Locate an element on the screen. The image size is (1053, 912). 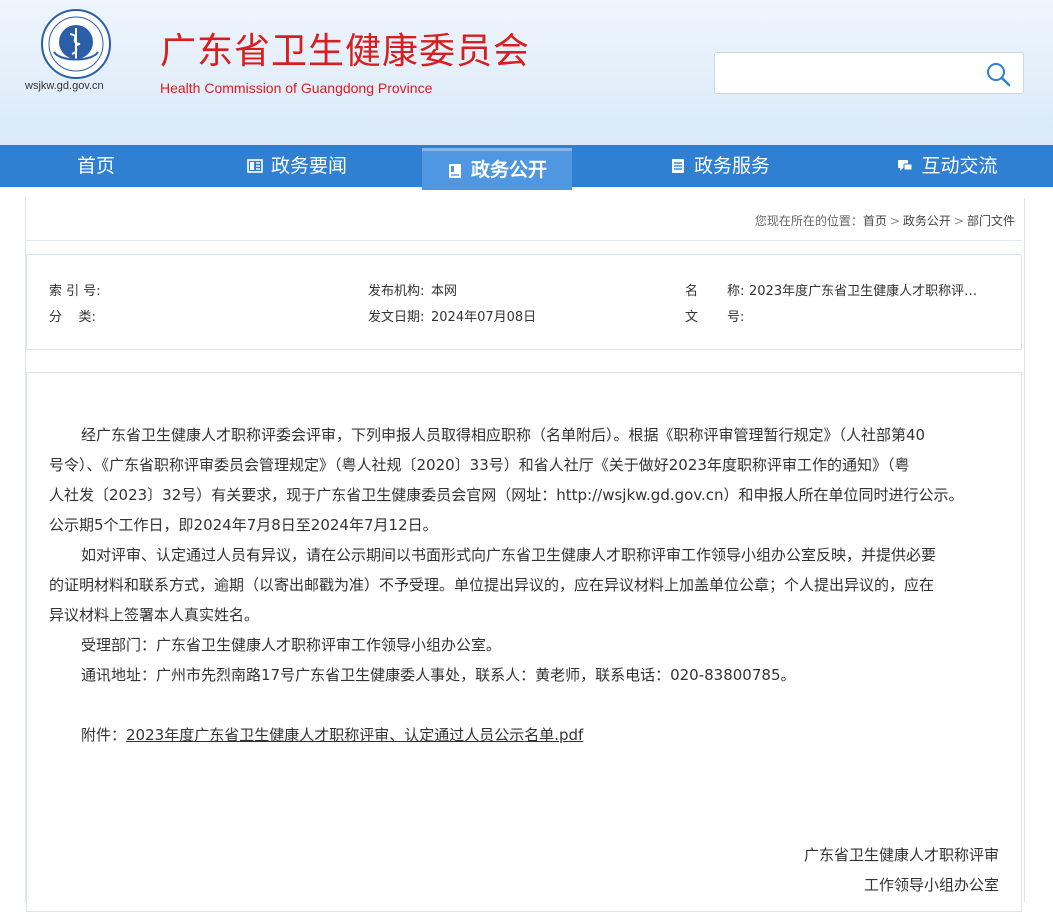
nav-item-home: 首页 is located at coordinates (96, 166).